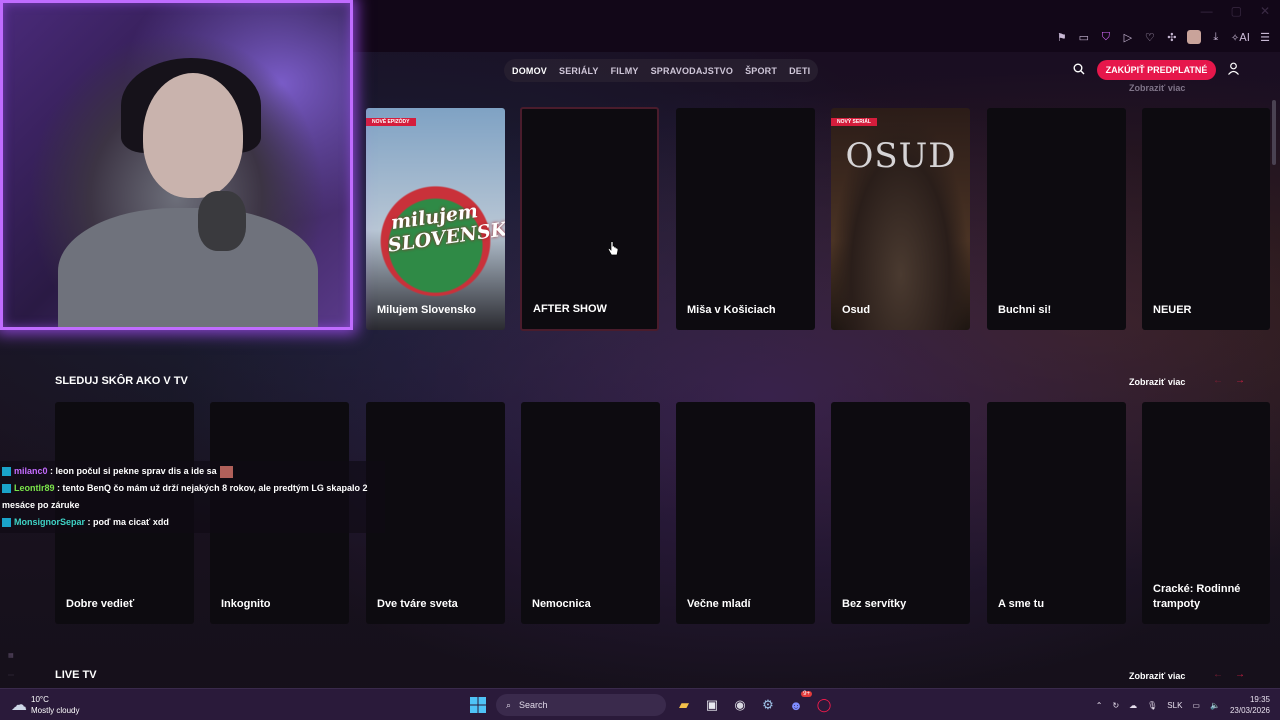  What do you see at coordinates (193, 135) in the screenshot?
I see `webcam-figure-face` at bounding box center [193, 135].